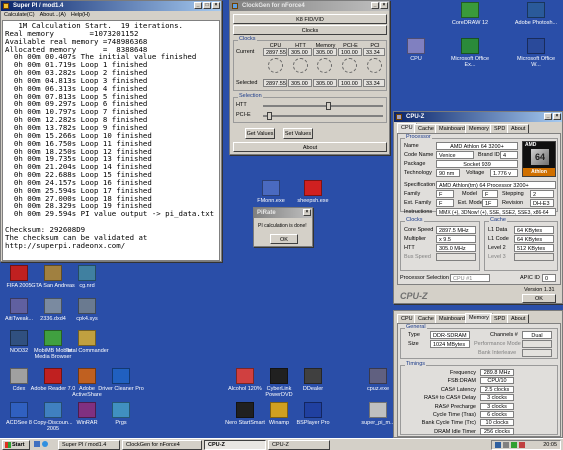 The width and height of the screenshot is (563, 450). What do you see at coordinates (514, 445) in the screenshot?
I see `antivirus-icon` at bounding box center [514, 445].